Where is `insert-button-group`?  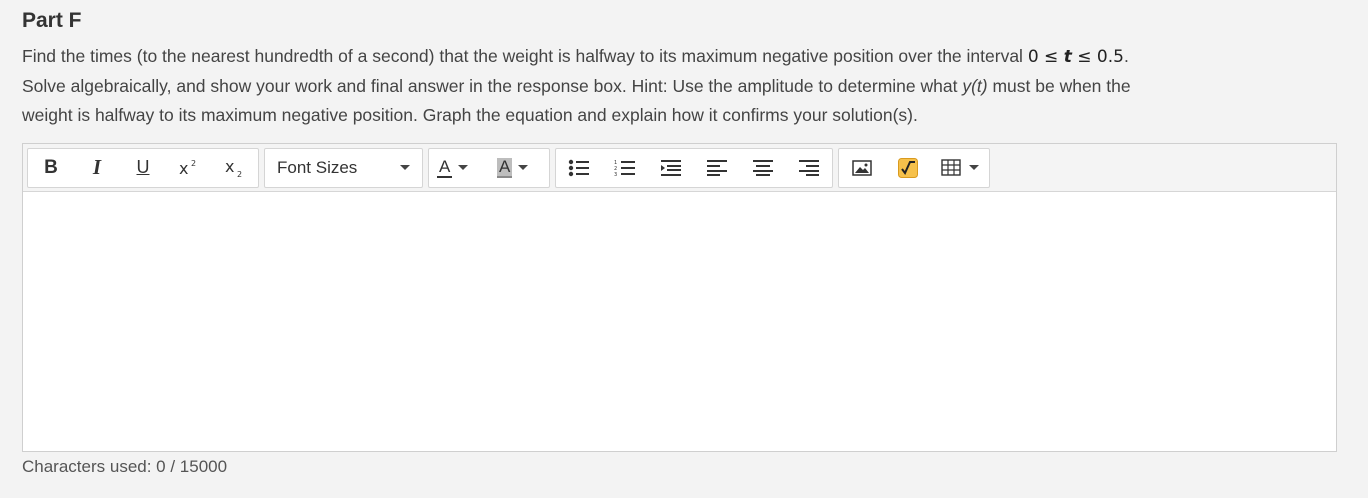 insert-button-group is located at coordinates (914, 167).